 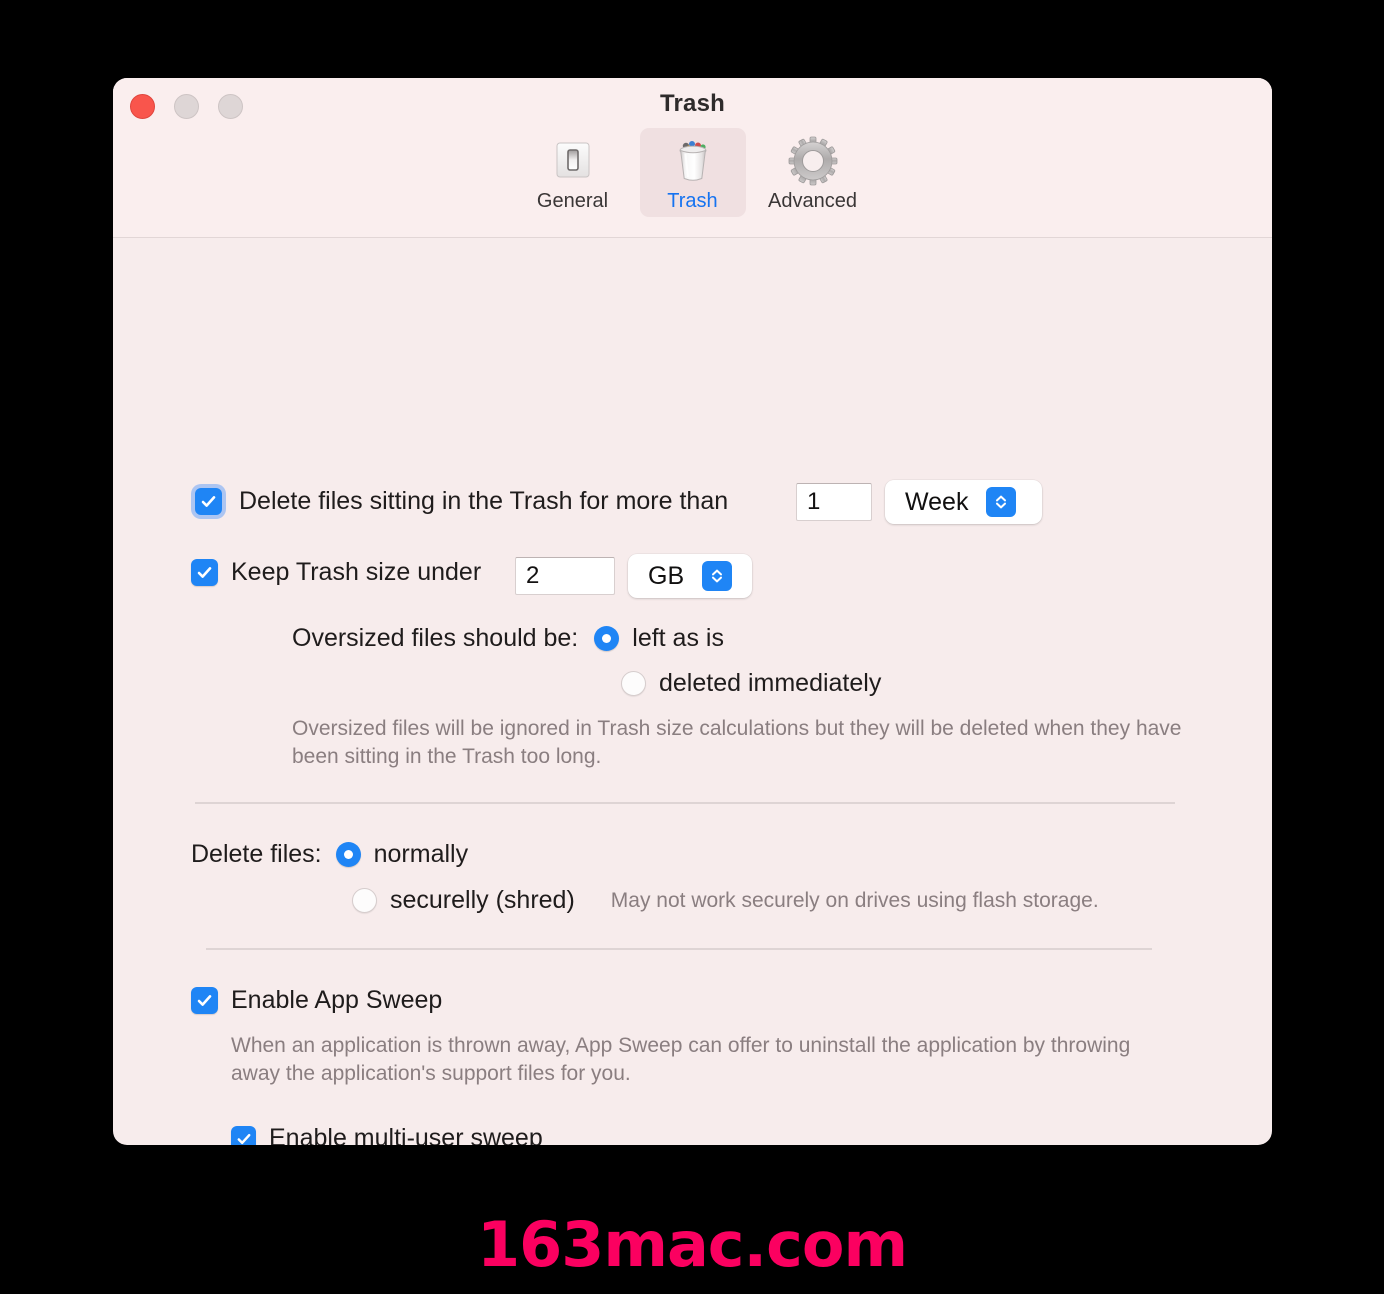 What do you see at coordinates (812, 201) in the screenshot?
I see `toolbar-item-label: Advanced` at bounding box center [812, 201].